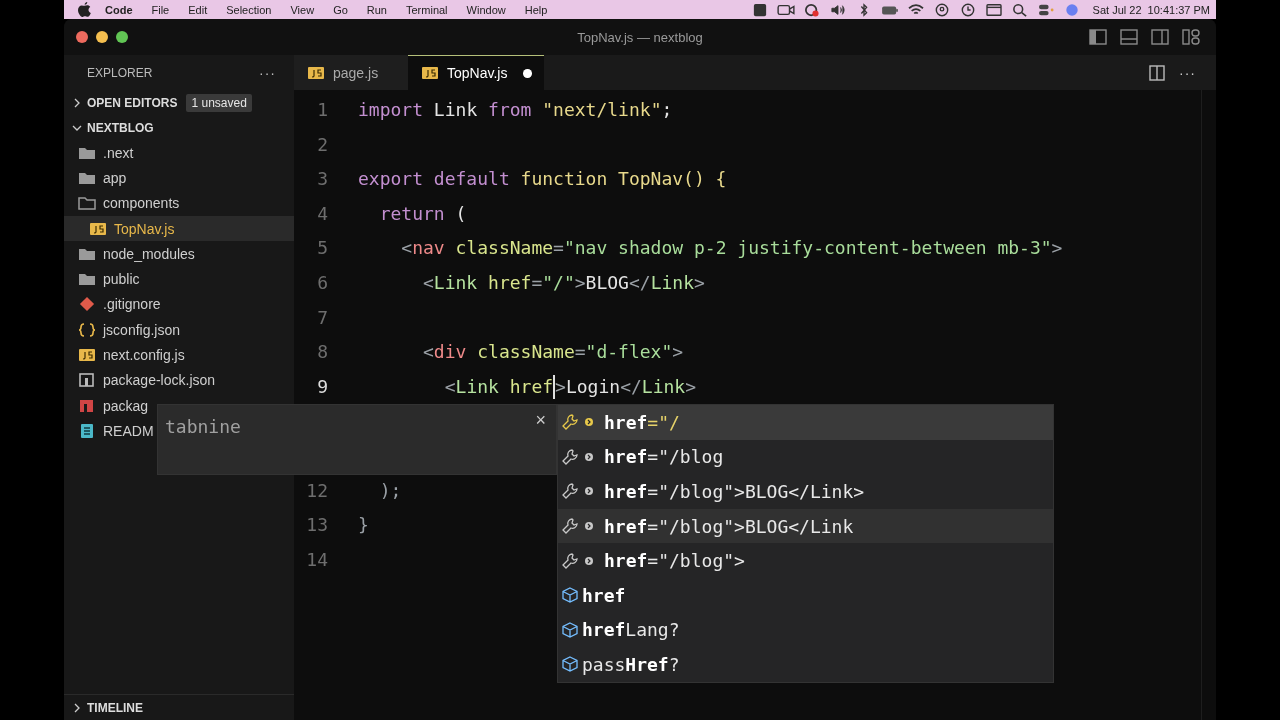  I want to click on line-number: 4, so click(322, 213).